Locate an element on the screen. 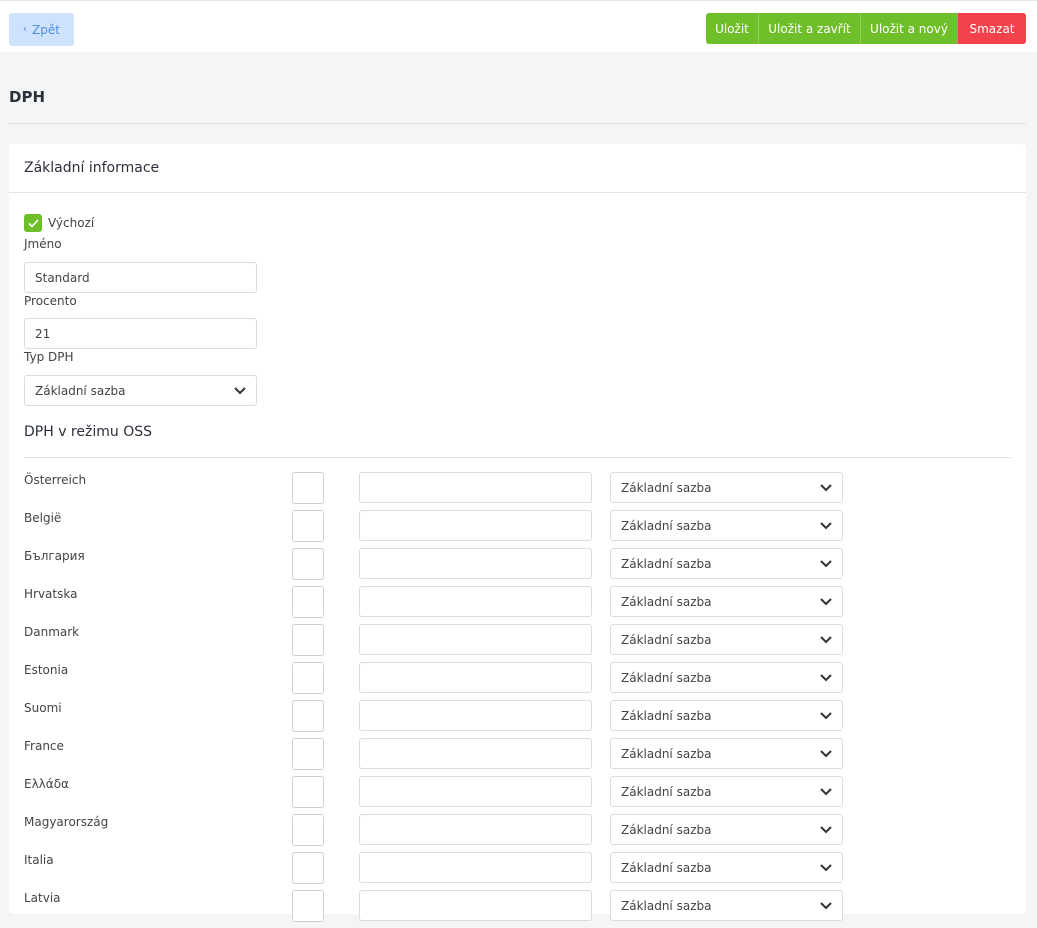 This screenshot has height=928, width=1037. chevron-left-icon: ‹ is located at coordinates (25, 29).